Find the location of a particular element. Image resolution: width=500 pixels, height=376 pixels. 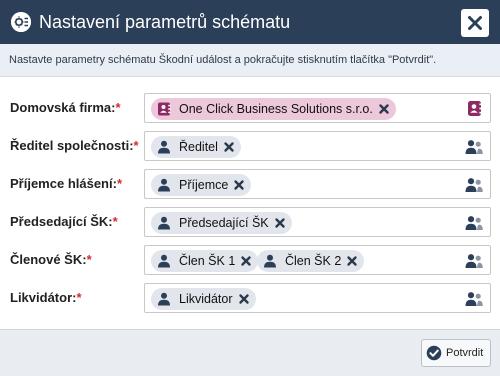

committee-members-field: Člen ŠK 1 Člen ŠK 2 is located at coordinates (317, 260).